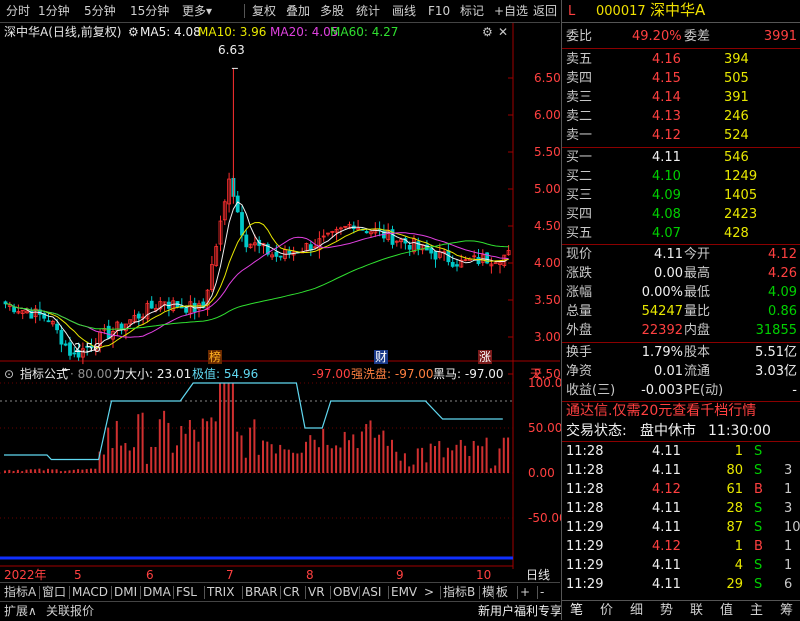 The height and width of the screenshot is (621, 800). Describe the element at coordinates (485, 357) in the screenshot. I see `rise-marker: 涨` at that location.